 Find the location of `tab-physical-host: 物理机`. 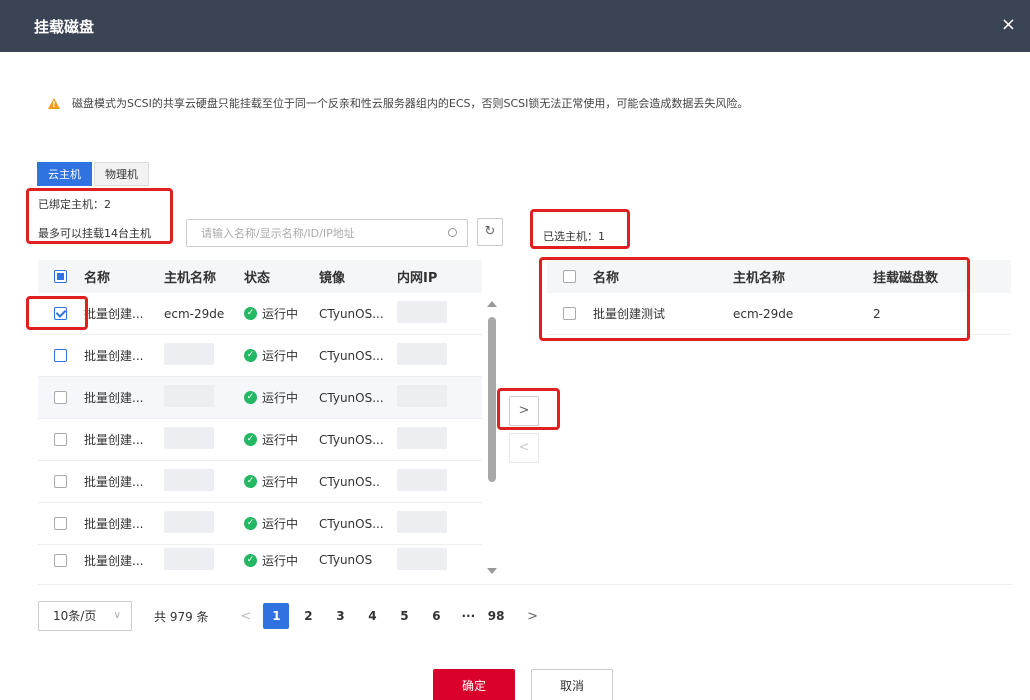

tab-physical-host: 物理机 is located at coordinates (121, 174).